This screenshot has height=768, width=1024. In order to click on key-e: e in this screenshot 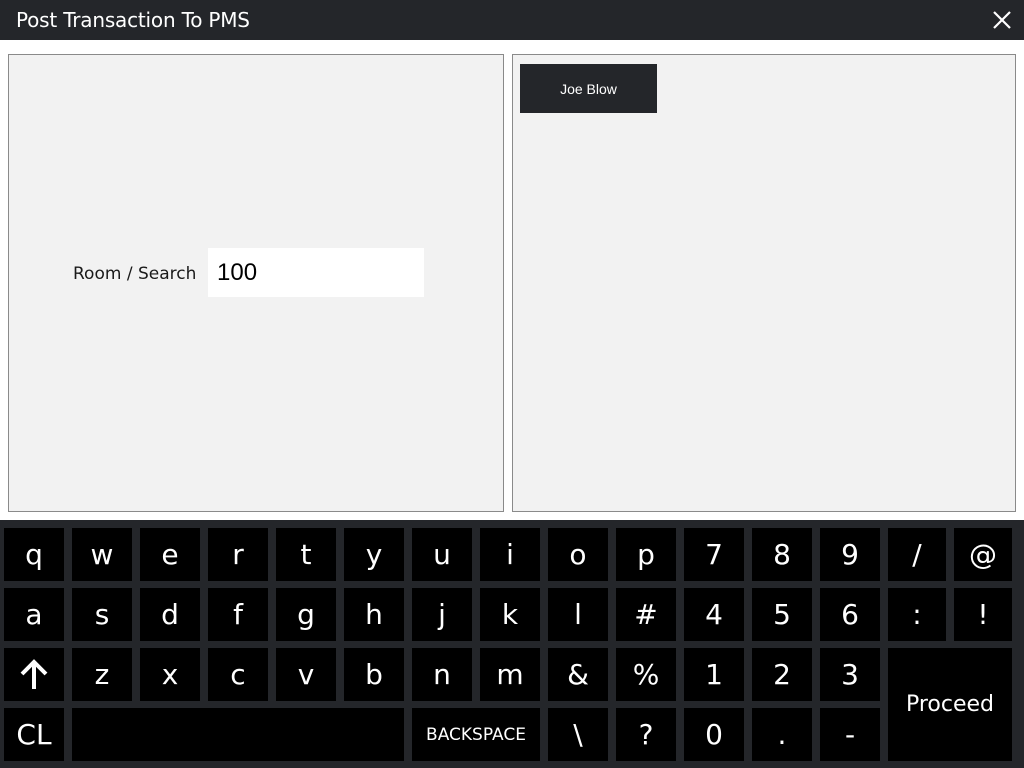, I will do `click(170, 554)`.